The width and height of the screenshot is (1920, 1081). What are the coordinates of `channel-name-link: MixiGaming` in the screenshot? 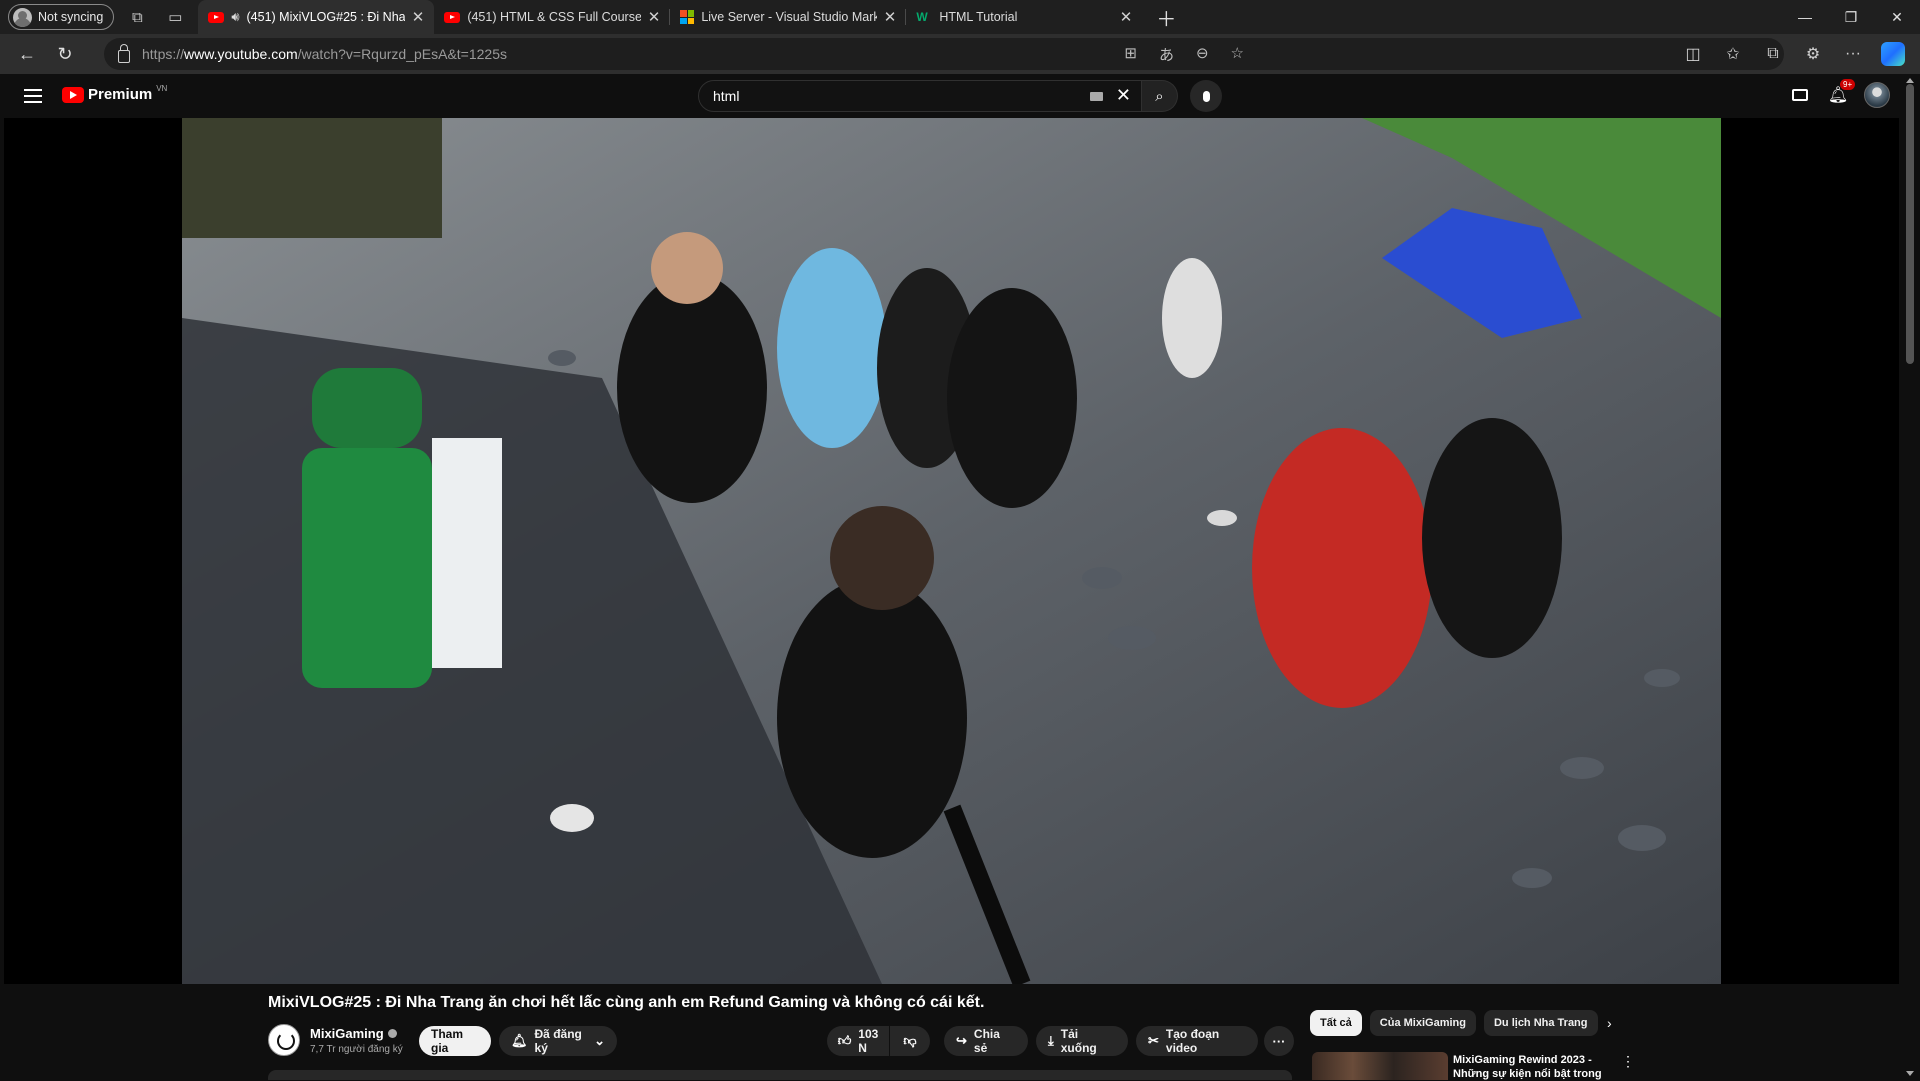 It's located at (353, 1033).